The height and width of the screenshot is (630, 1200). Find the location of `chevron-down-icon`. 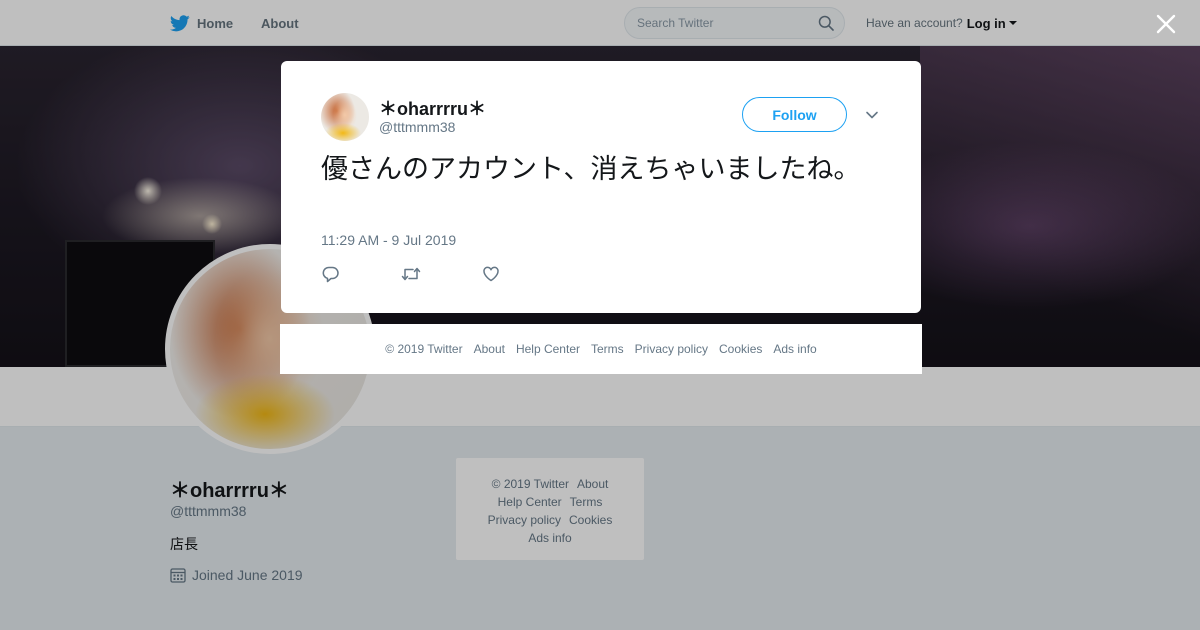

chevron-down-icon is located at coordinates (872, 115).